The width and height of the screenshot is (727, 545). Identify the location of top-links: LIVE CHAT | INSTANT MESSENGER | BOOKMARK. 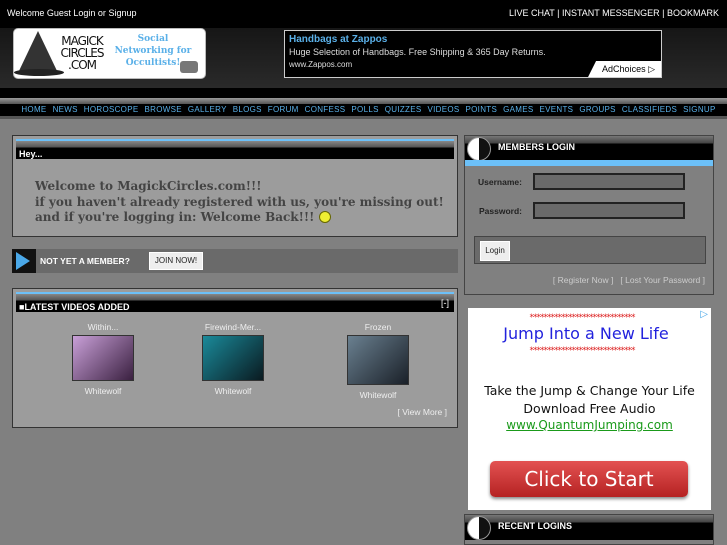
(614, 13).